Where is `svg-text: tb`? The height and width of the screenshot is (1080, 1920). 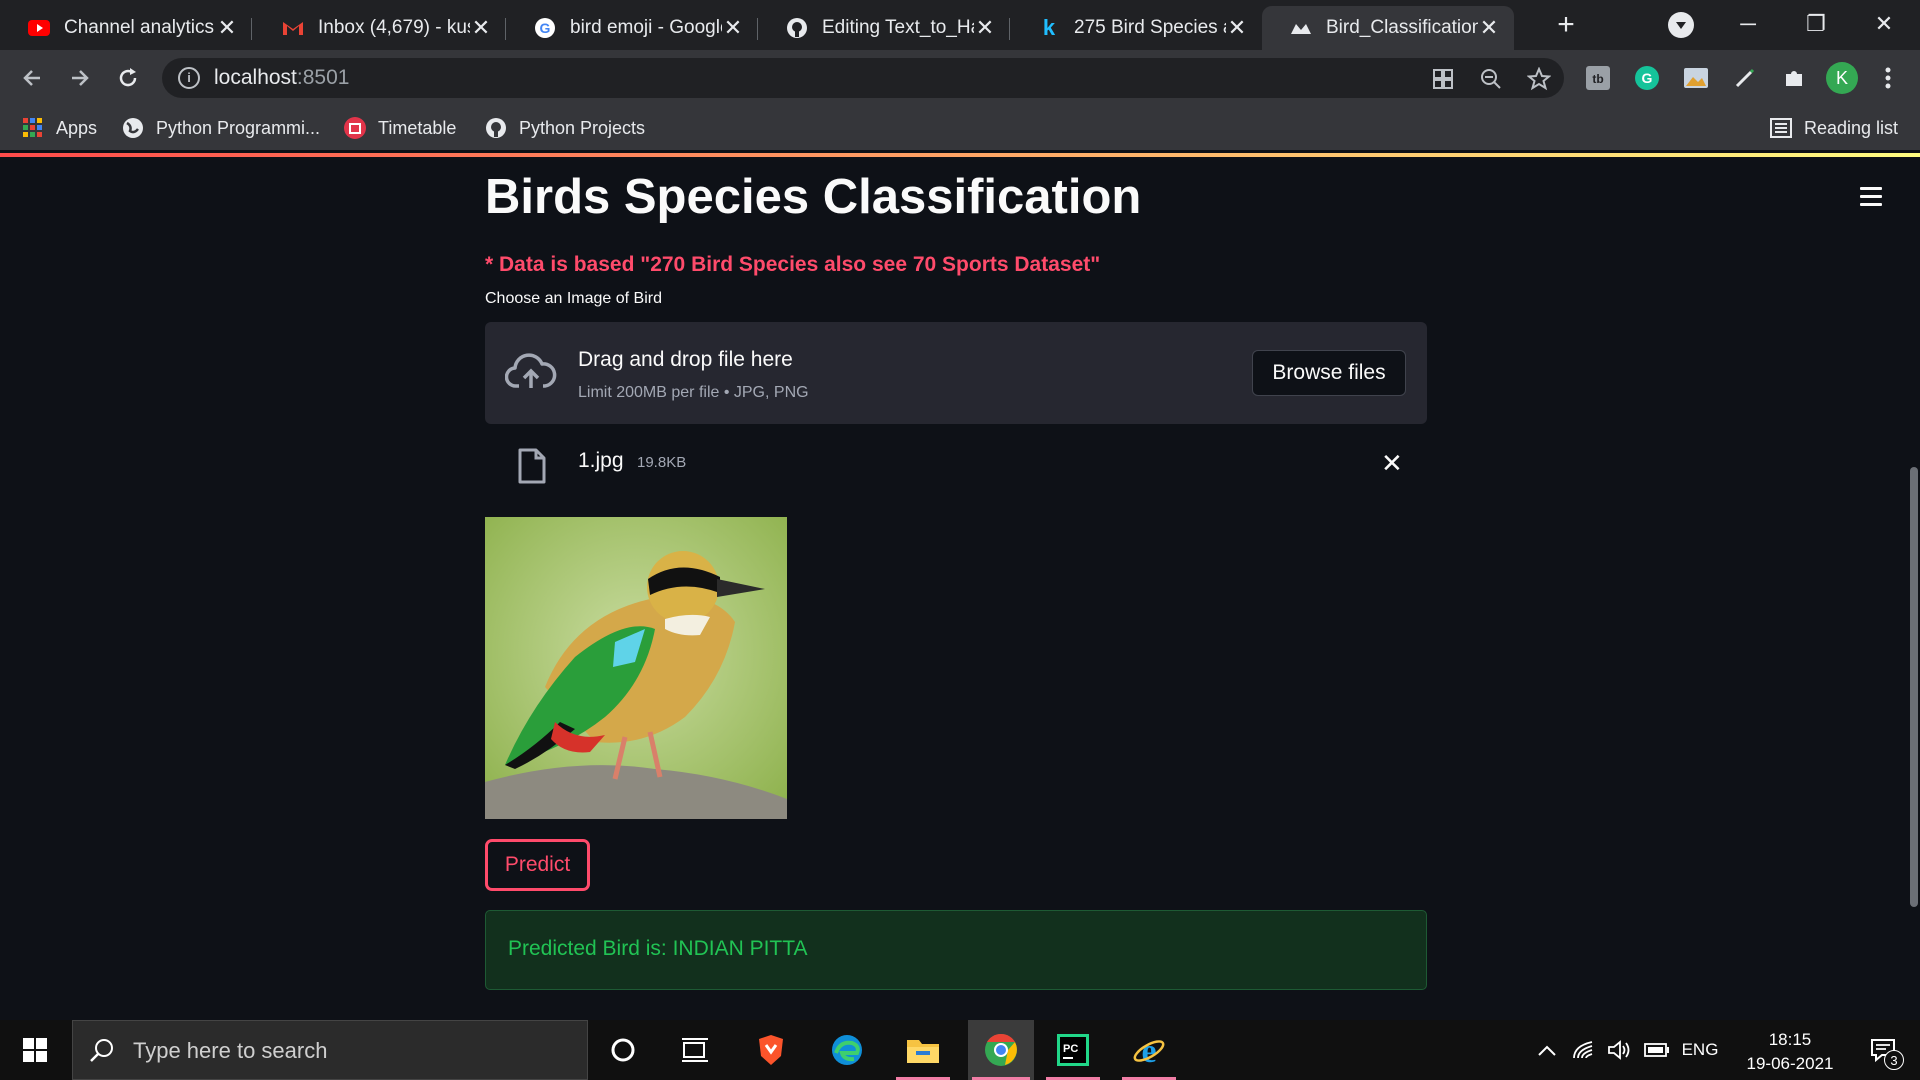
svg-text: tb is located at coordinates (1597, 79).